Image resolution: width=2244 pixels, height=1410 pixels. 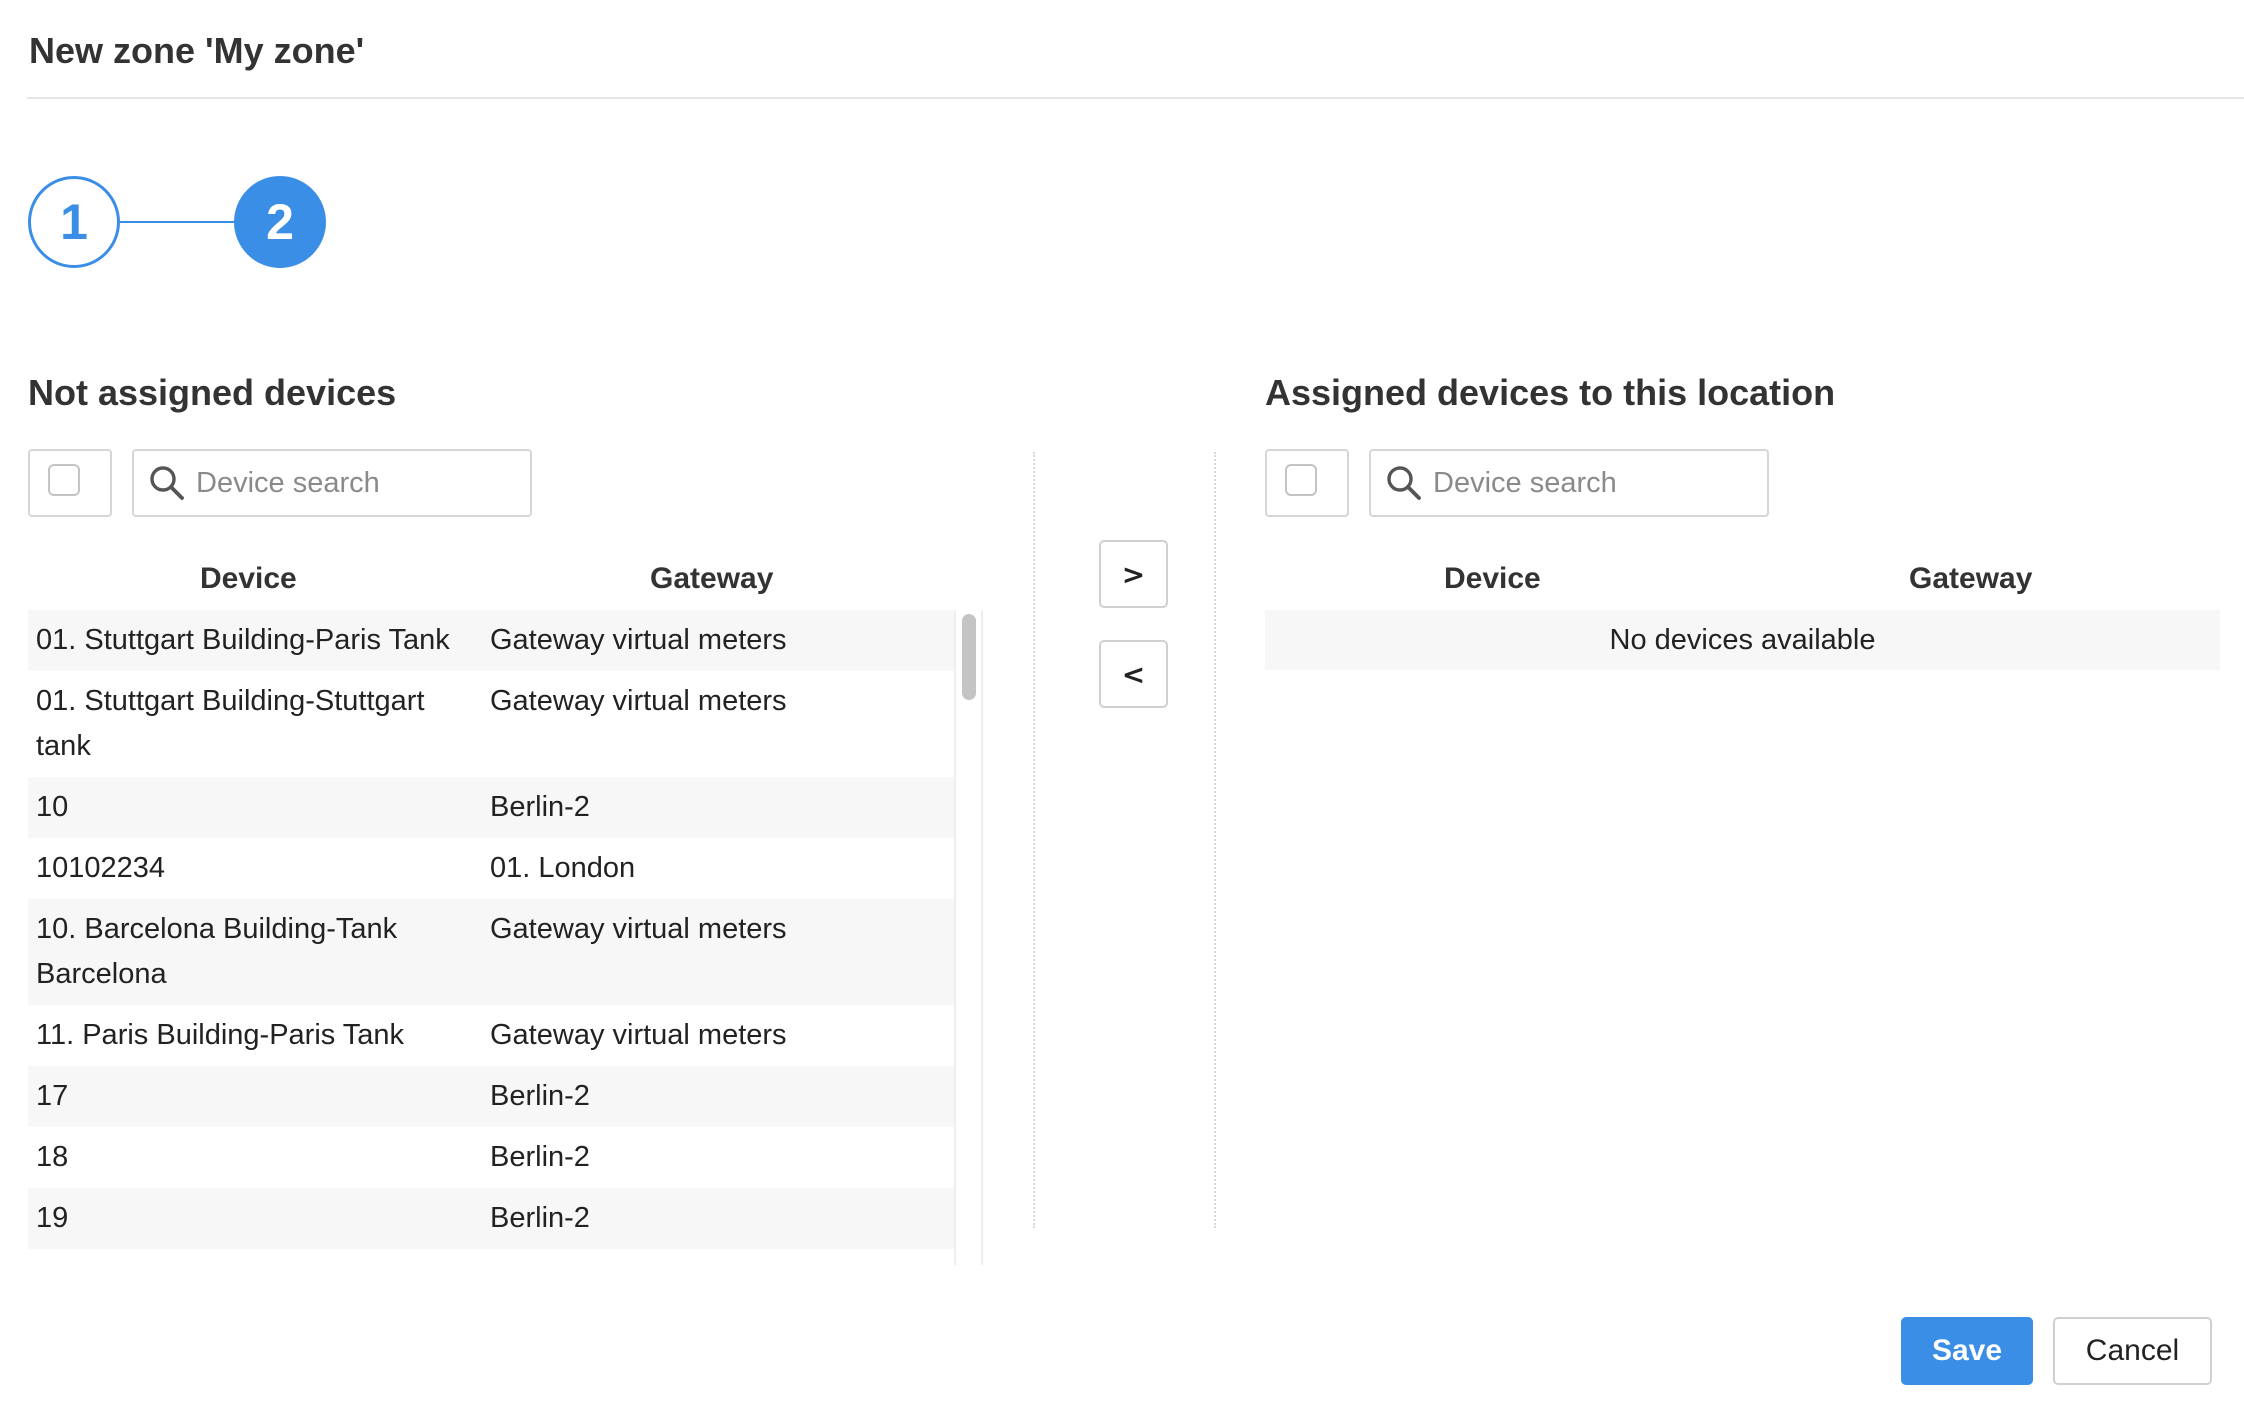 I want to click on table-row: 10102234 01. London, so click(x=491, y=868).